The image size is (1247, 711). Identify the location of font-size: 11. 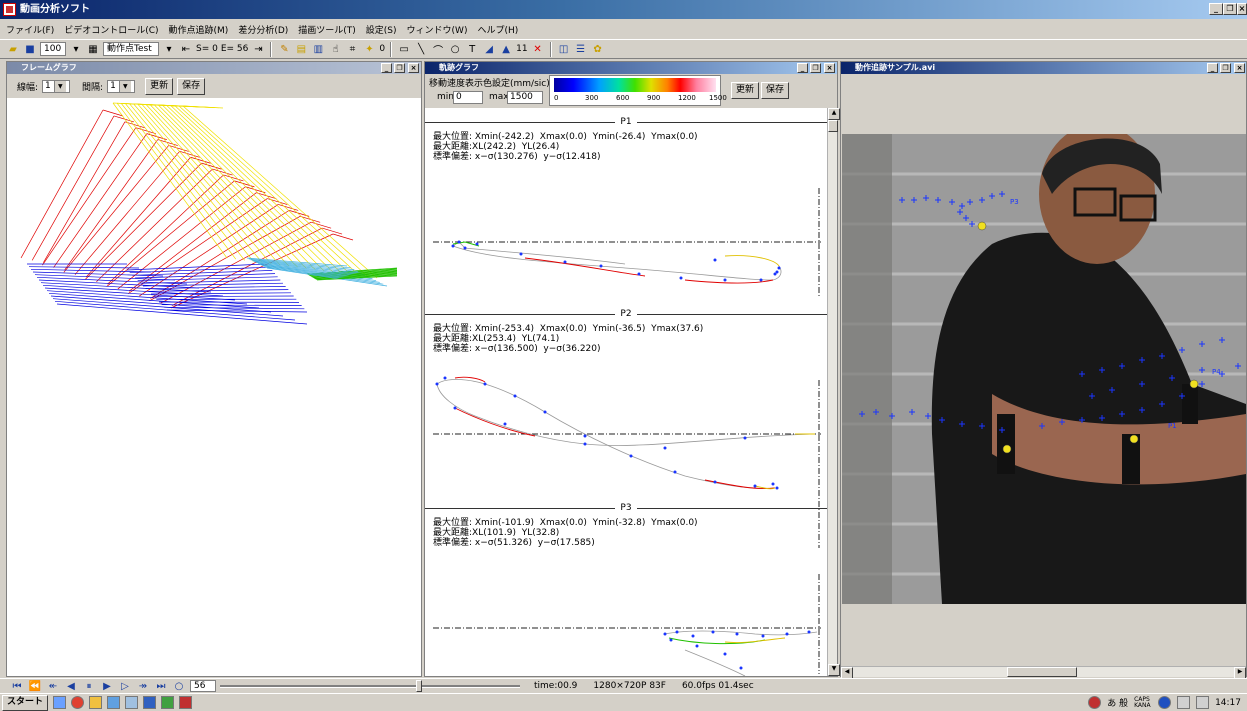
(522, 49).